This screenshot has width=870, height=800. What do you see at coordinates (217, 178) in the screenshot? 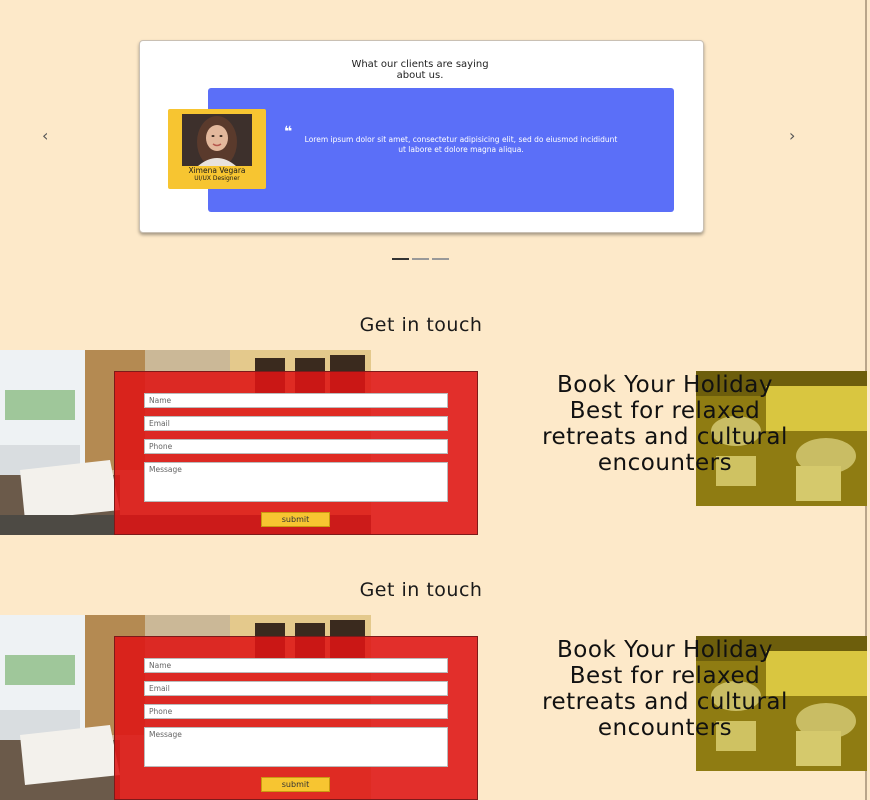
I see `client-role: UI/UX Designer` at bounding box center [217, 178].